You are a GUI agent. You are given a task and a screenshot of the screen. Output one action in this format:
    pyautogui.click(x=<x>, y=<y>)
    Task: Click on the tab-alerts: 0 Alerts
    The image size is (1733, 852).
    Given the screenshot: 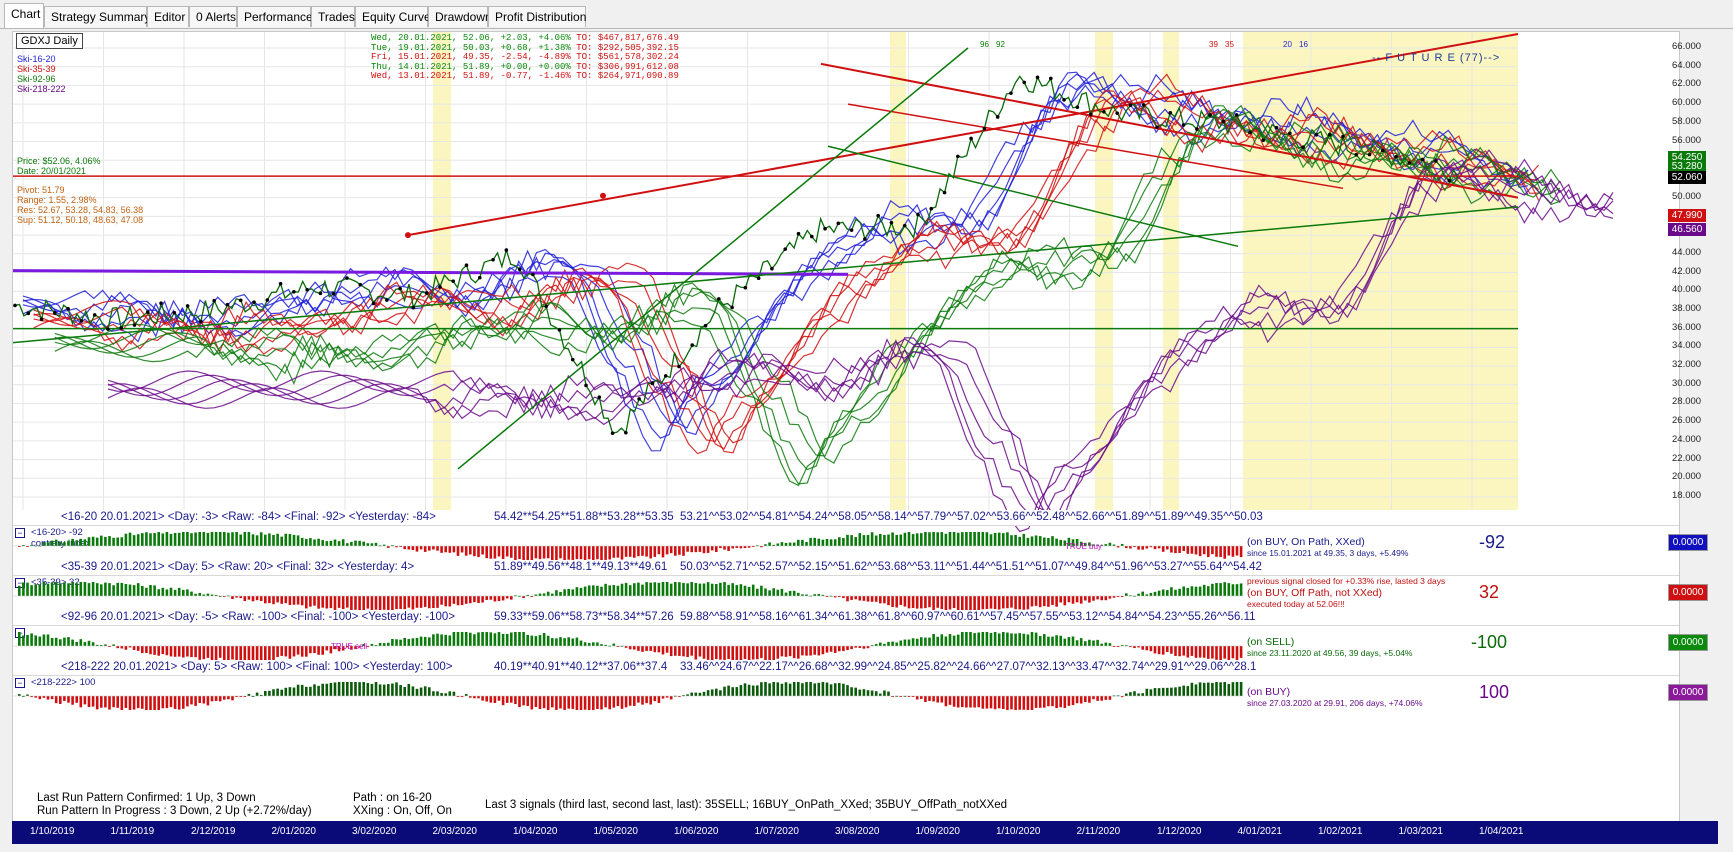 What is the action you would take?
    pyautogui.click(x=213, y=16)
    